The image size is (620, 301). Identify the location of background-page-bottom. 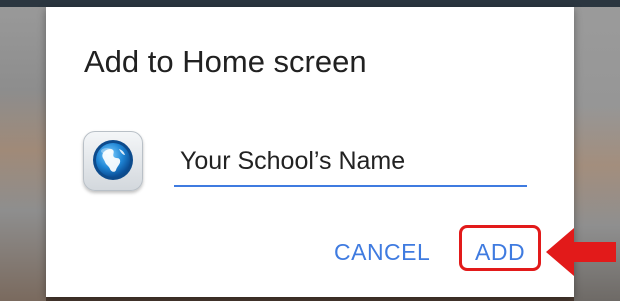
(310, 299).